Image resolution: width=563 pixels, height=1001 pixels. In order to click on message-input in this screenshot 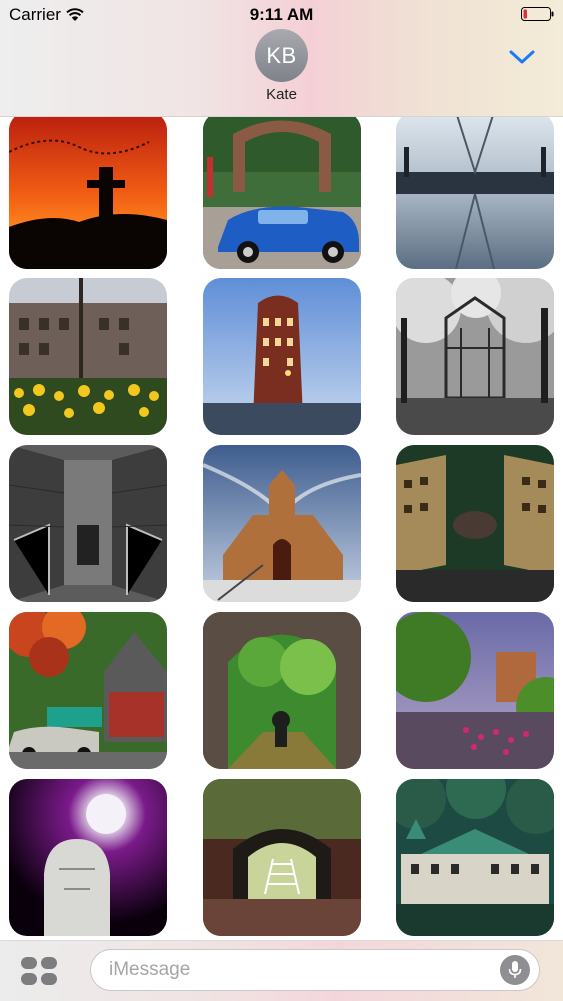, I will do `click(315, 970)`.